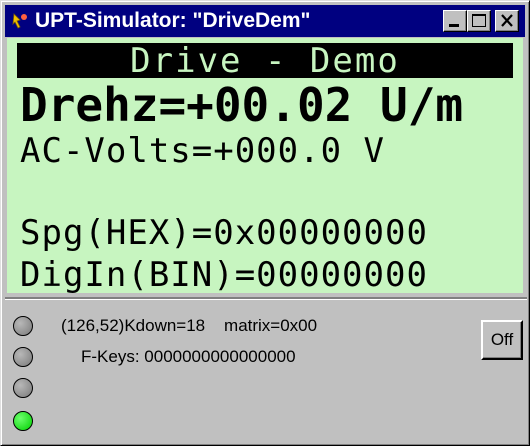 The height and width of the screenshot is (448, 532). What do you see at coordinates (188, 356) in the screenshot?
I see `status-fkeys: F-Keys: 0000000000000000` at bounding box center [188, 356].